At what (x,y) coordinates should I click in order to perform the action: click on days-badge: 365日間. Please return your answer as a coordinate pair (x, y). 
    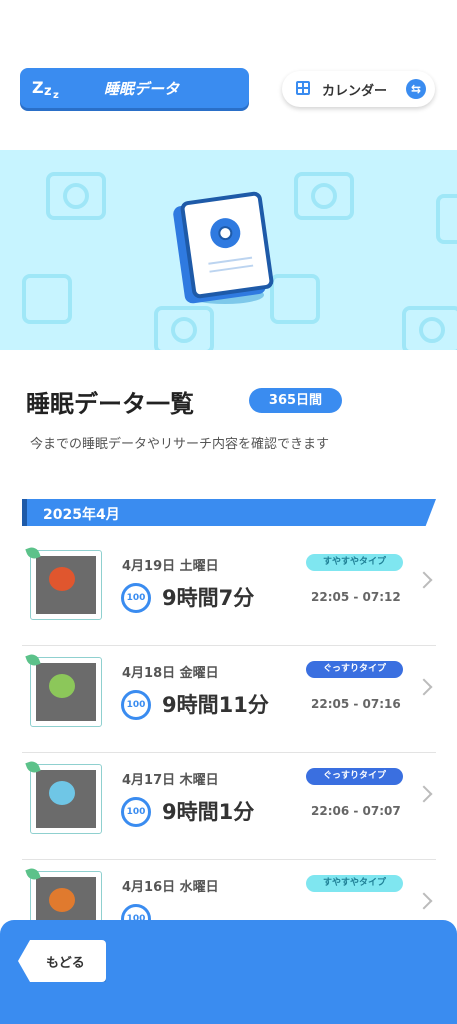
    Looking at the image, I should click on (295, 400).